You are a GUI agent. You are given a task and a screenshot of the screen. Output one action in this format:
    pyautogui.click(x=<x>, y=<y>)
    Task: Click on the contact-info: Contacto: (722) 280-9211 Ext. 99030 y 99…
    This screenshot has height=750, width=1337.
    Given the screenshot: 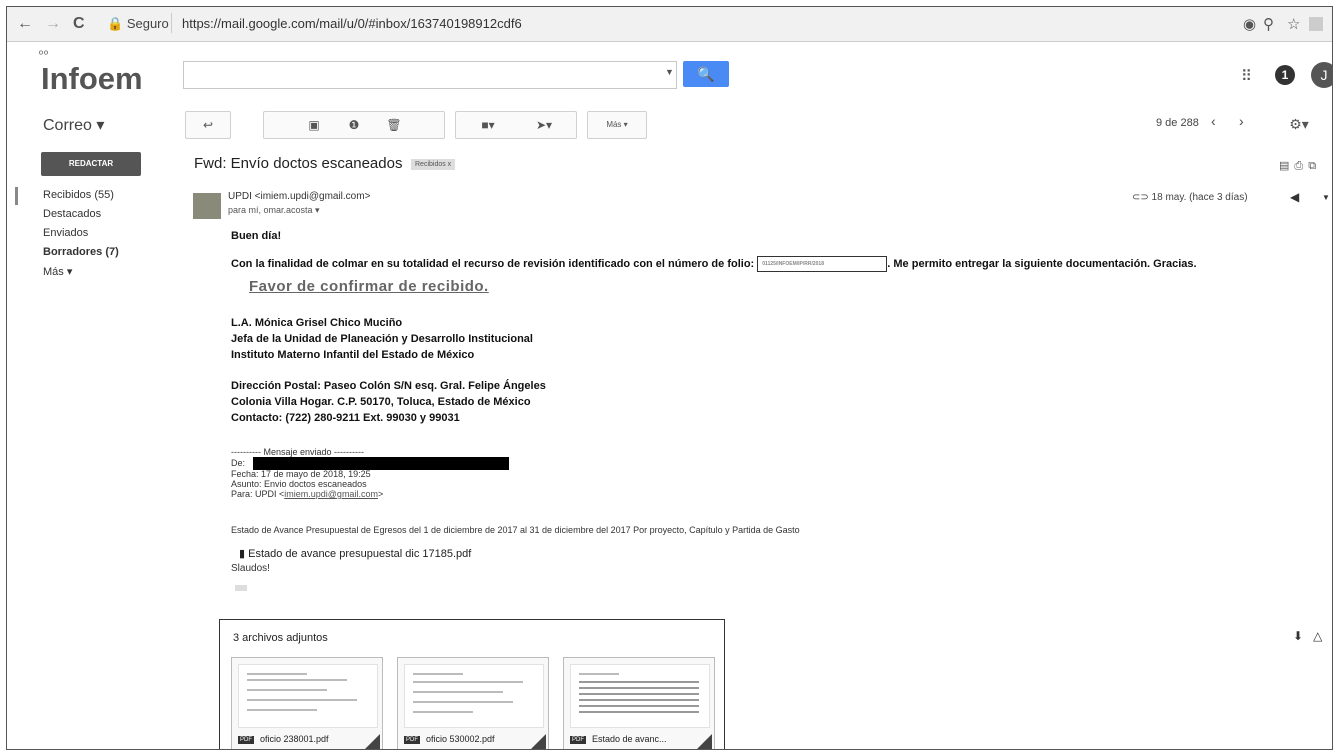 What is the action you would take?
    pyautogui.click(x=345, y=418)
    